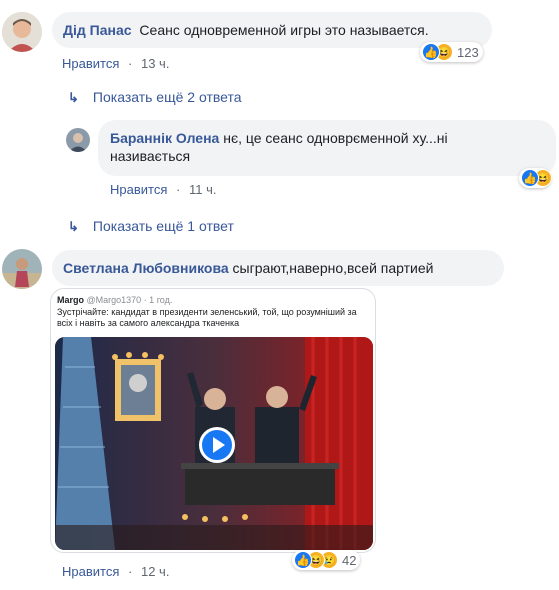 The width and height of the screenshot is (559, 590). What do you see at coordinates (163, 226) in the screenshot?
I see `show-more-replies-label: Показать ещё 1 ответ` at bounding box center [163, 226].